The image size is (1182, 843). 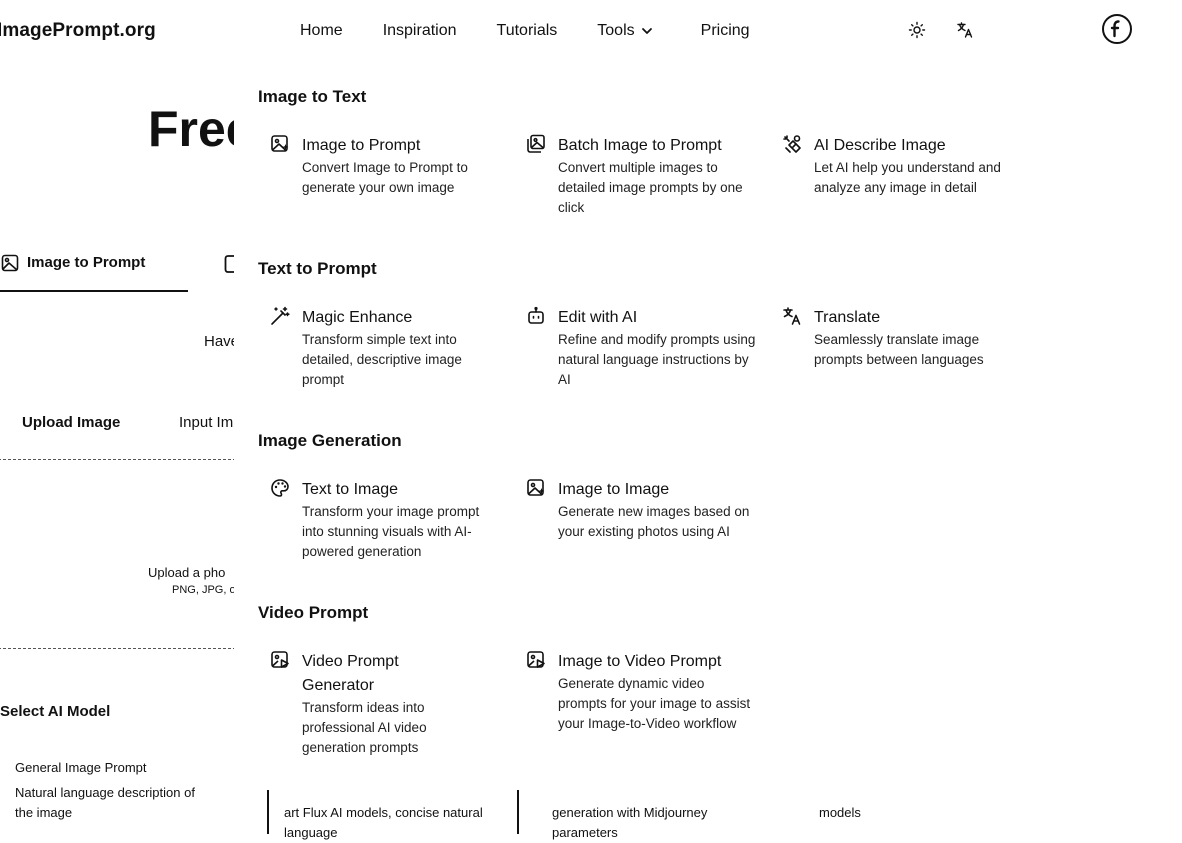 I want to click on model-card-stable-diffusion: models, so click(x=919, y=813).